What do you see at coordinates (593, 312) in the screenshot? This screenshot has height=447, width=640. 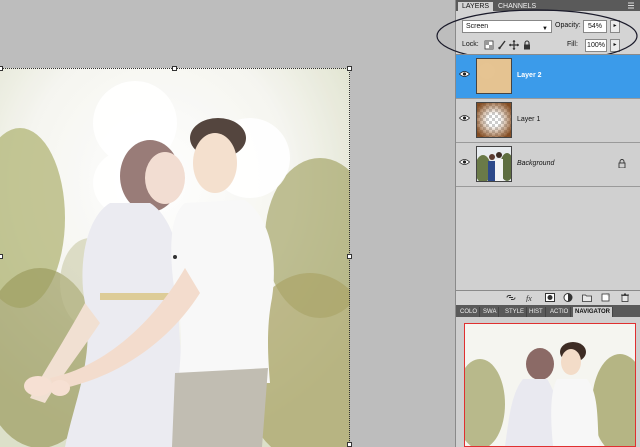 I see `tab-navigator: NAVIGATOR` at bounding box center [593, 312].